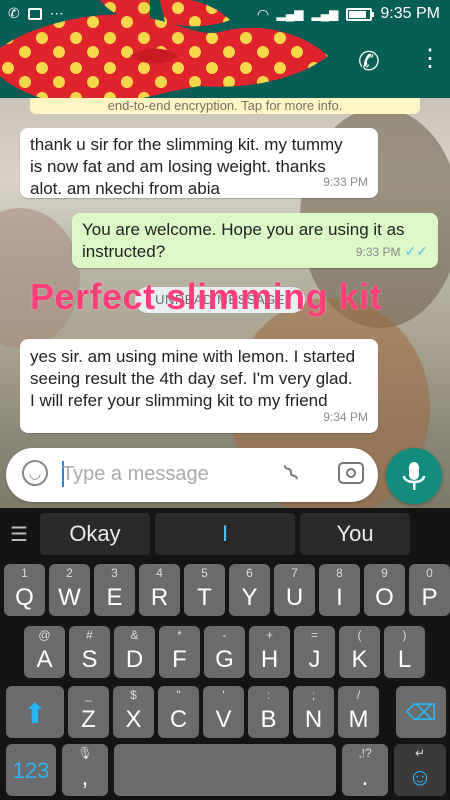  I want to click on key-q: 1Q, so click(24, 590).